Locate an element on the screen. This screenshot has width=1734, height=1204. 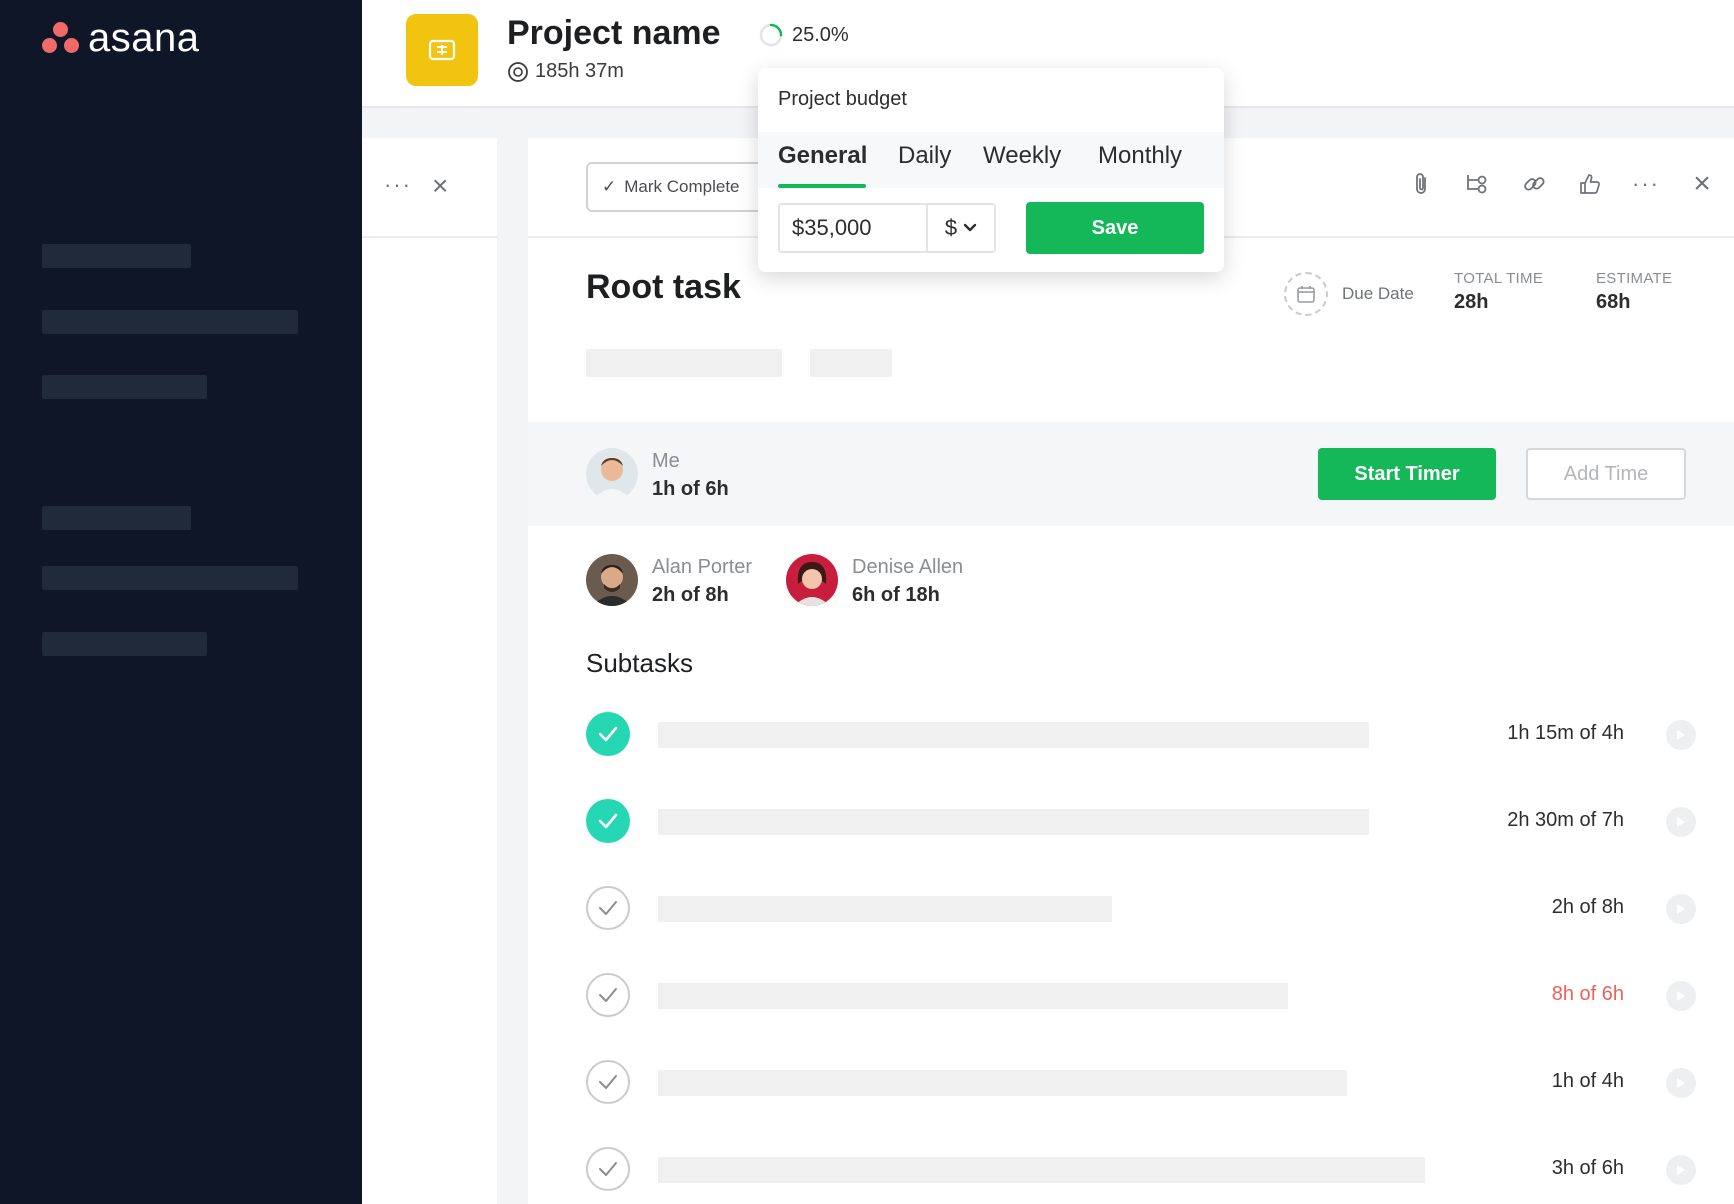
budget-amount-input is located at coordinates (852, 228).